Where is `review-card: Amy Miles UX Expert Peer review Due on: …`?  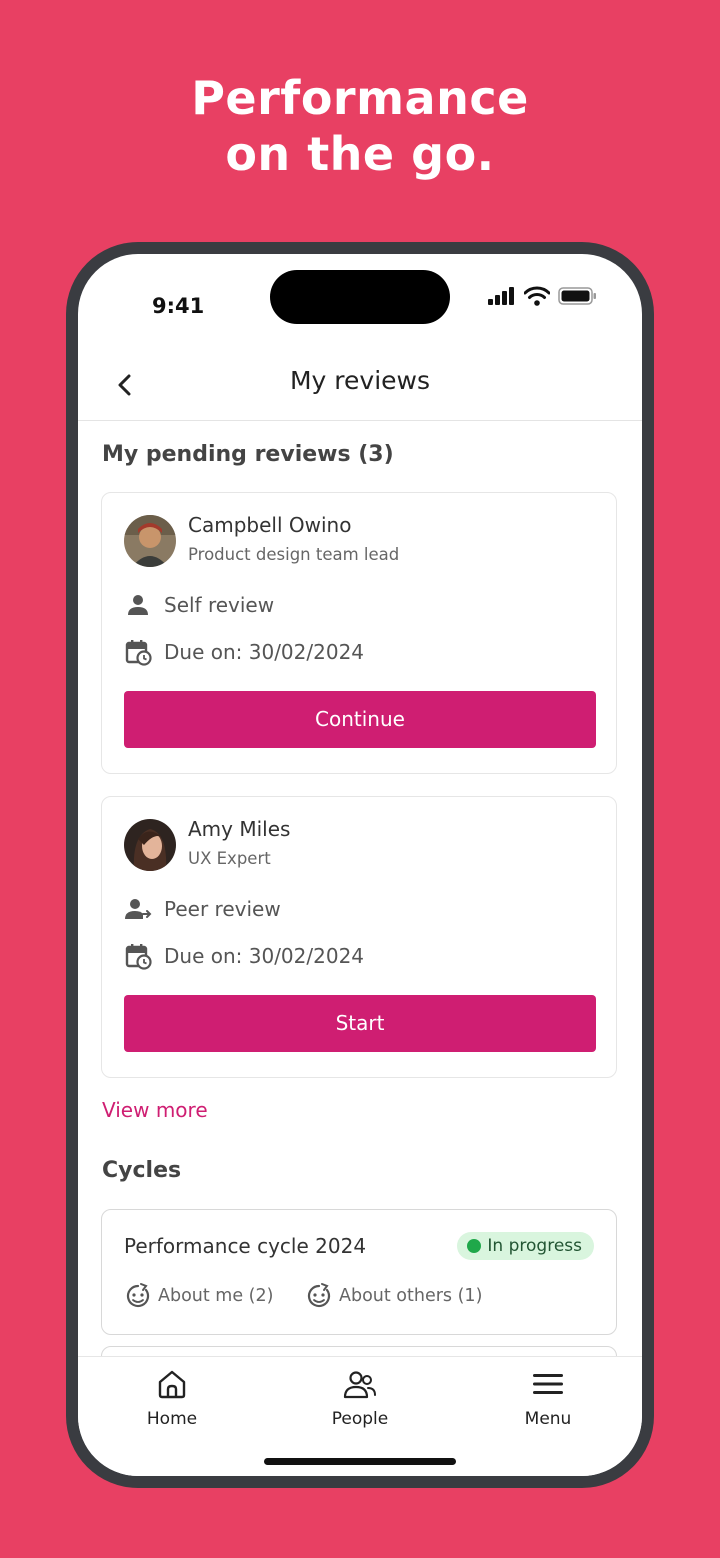
review-card: Amy Miles UX Expert Peer review Due on: … is located at coordinates (359, 937).